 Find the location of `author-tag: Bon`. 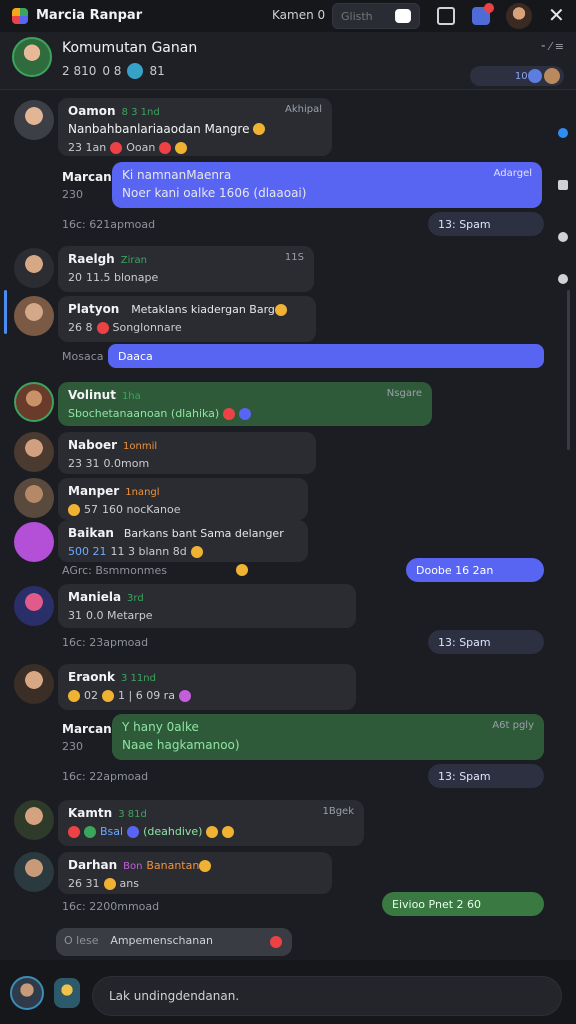

author-tag: Bon is located at coordinates (133, 866).